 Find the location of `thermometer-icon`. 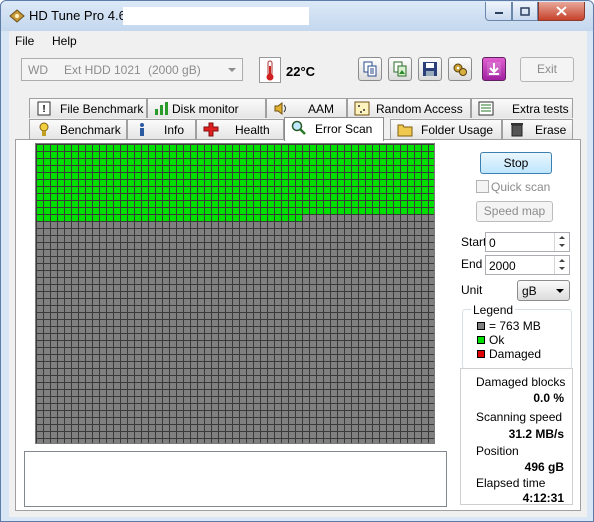

thermometer-icon is located at coordinates (270, 70).